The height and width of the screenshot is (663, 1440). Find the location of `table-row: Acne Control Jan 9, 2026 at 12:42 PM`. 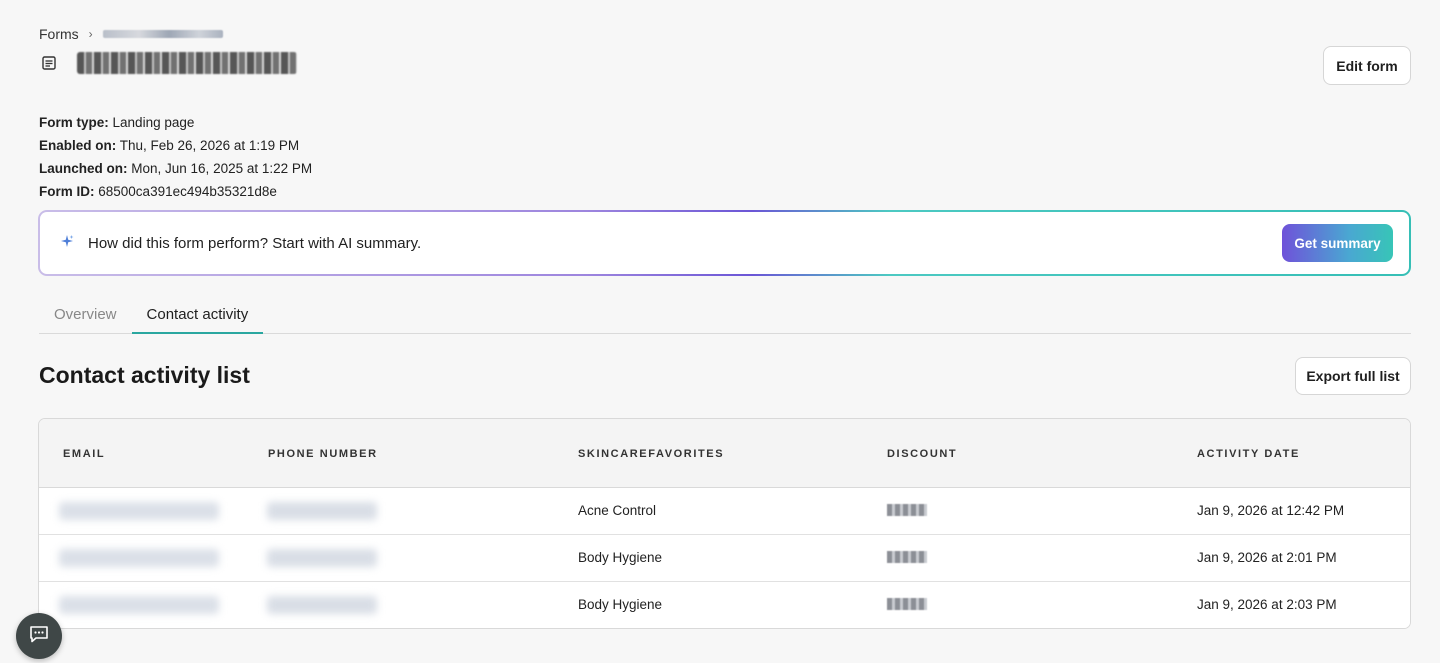

table-row: Acne Control Jan 9, 2026 at 12:42 PM is located at coordinates (724, 511).